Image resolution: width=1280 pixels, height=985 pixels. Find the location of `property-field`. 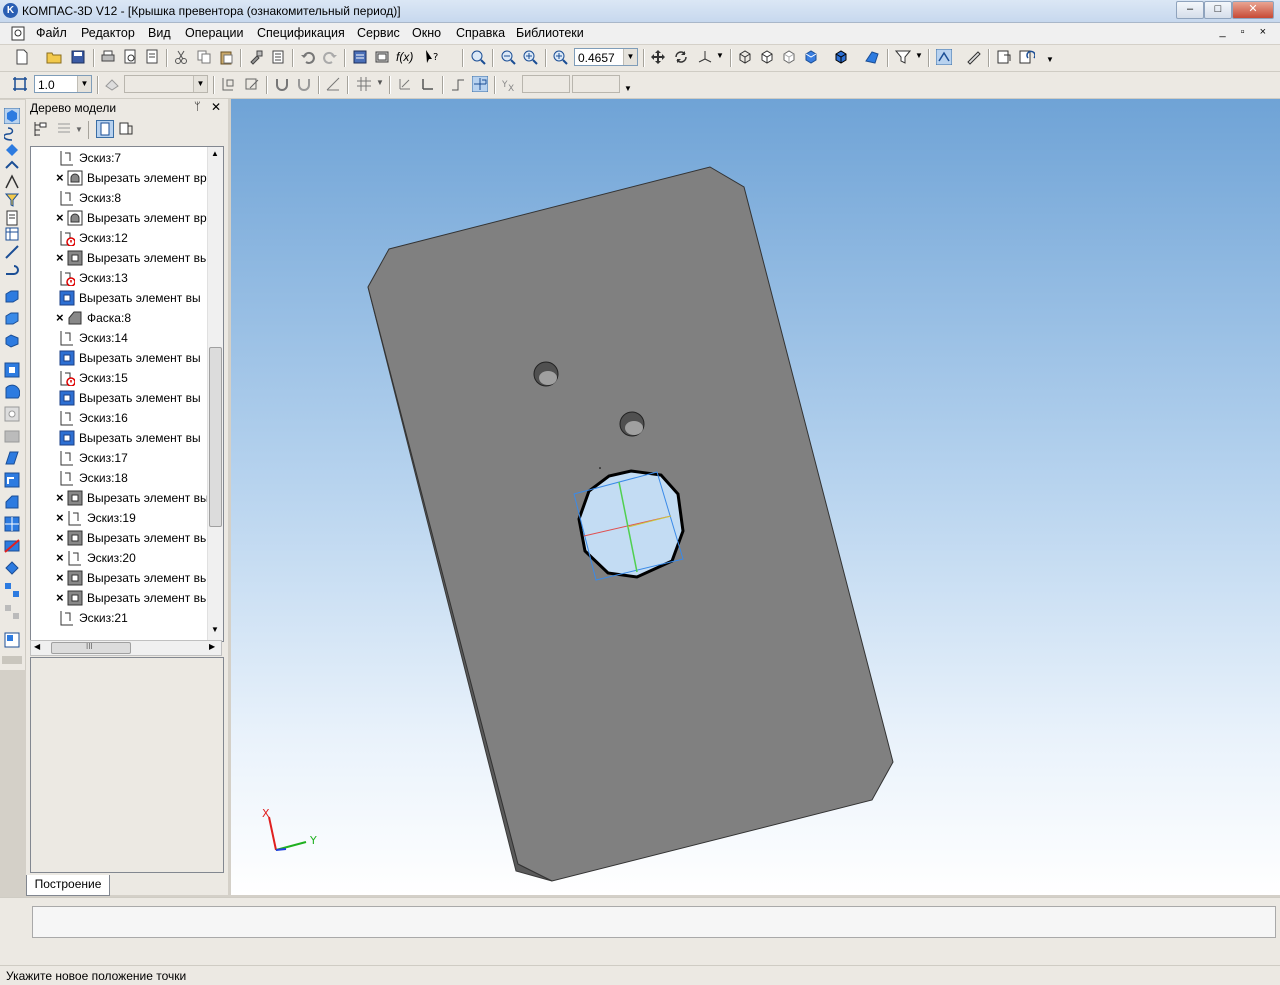

property-field is located at coordinates (654, 922).